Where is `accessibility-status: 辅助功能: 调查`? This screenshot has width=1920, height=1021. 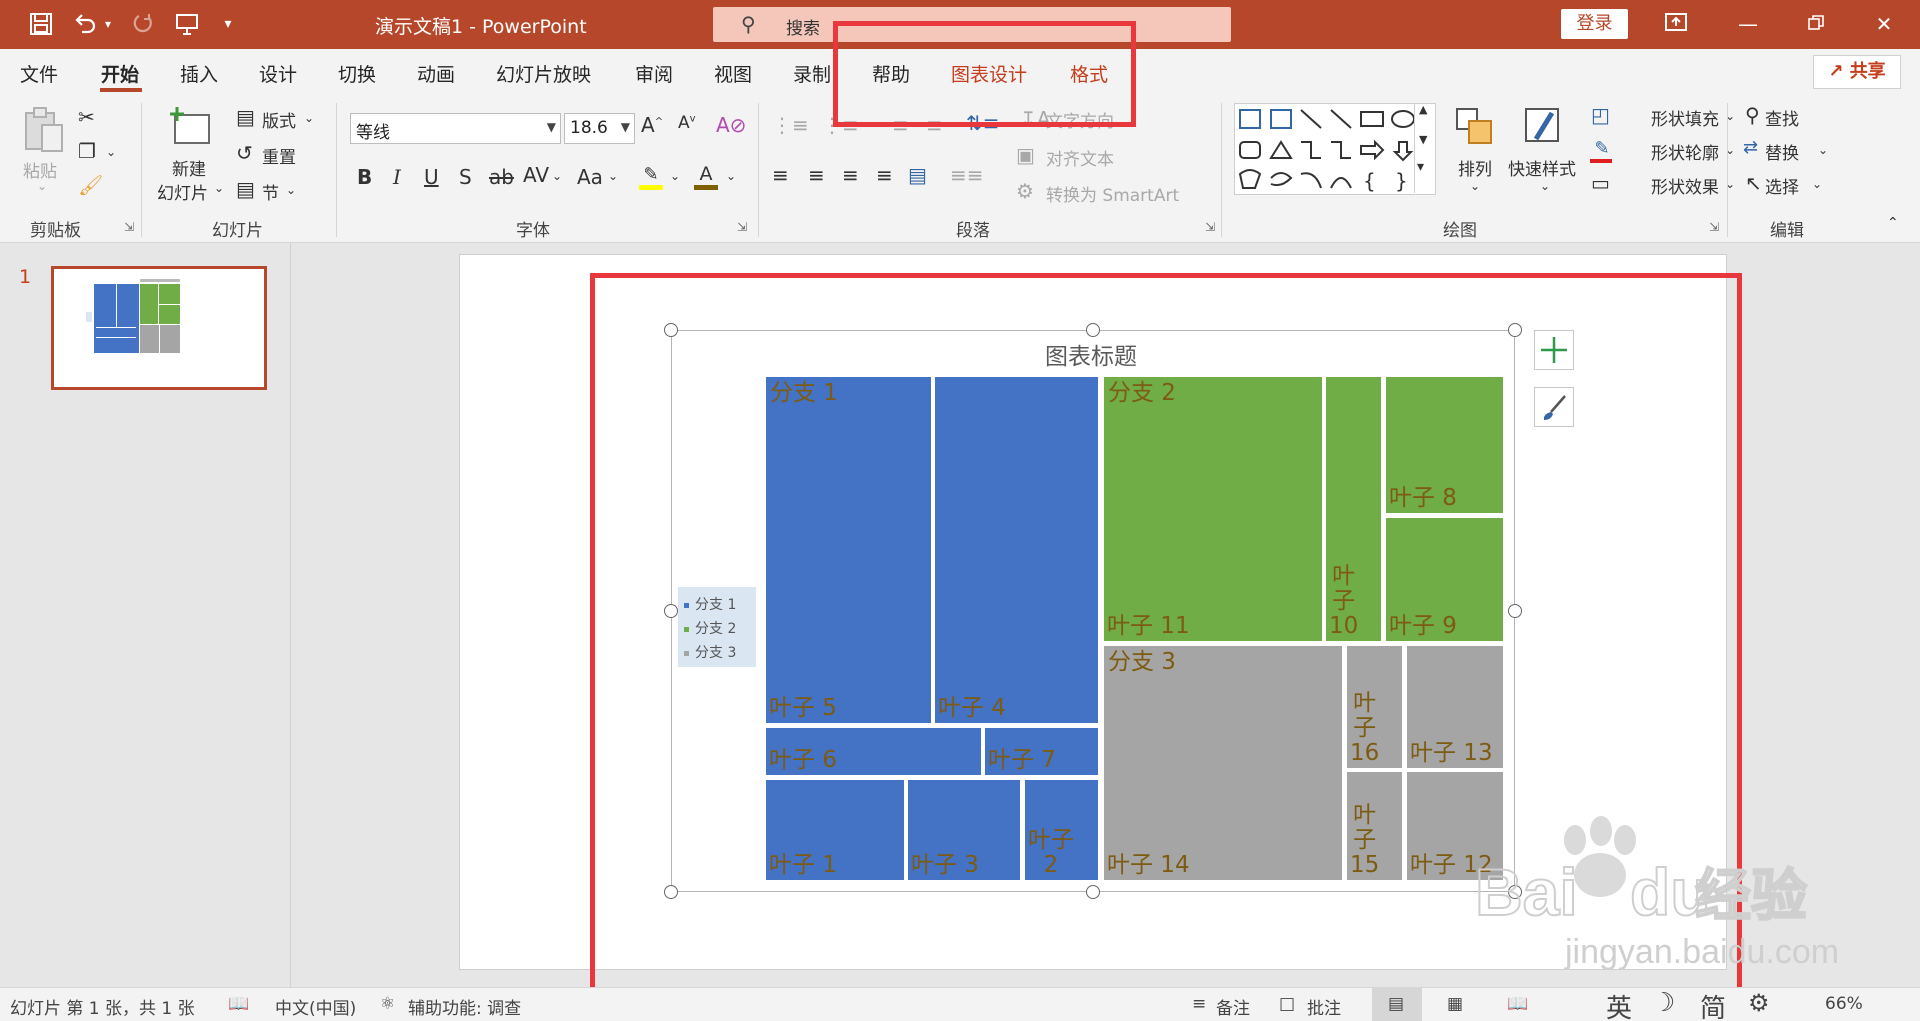 accessibility-status: 辅助功能: 调查 is located at coordinates (464, 1006).